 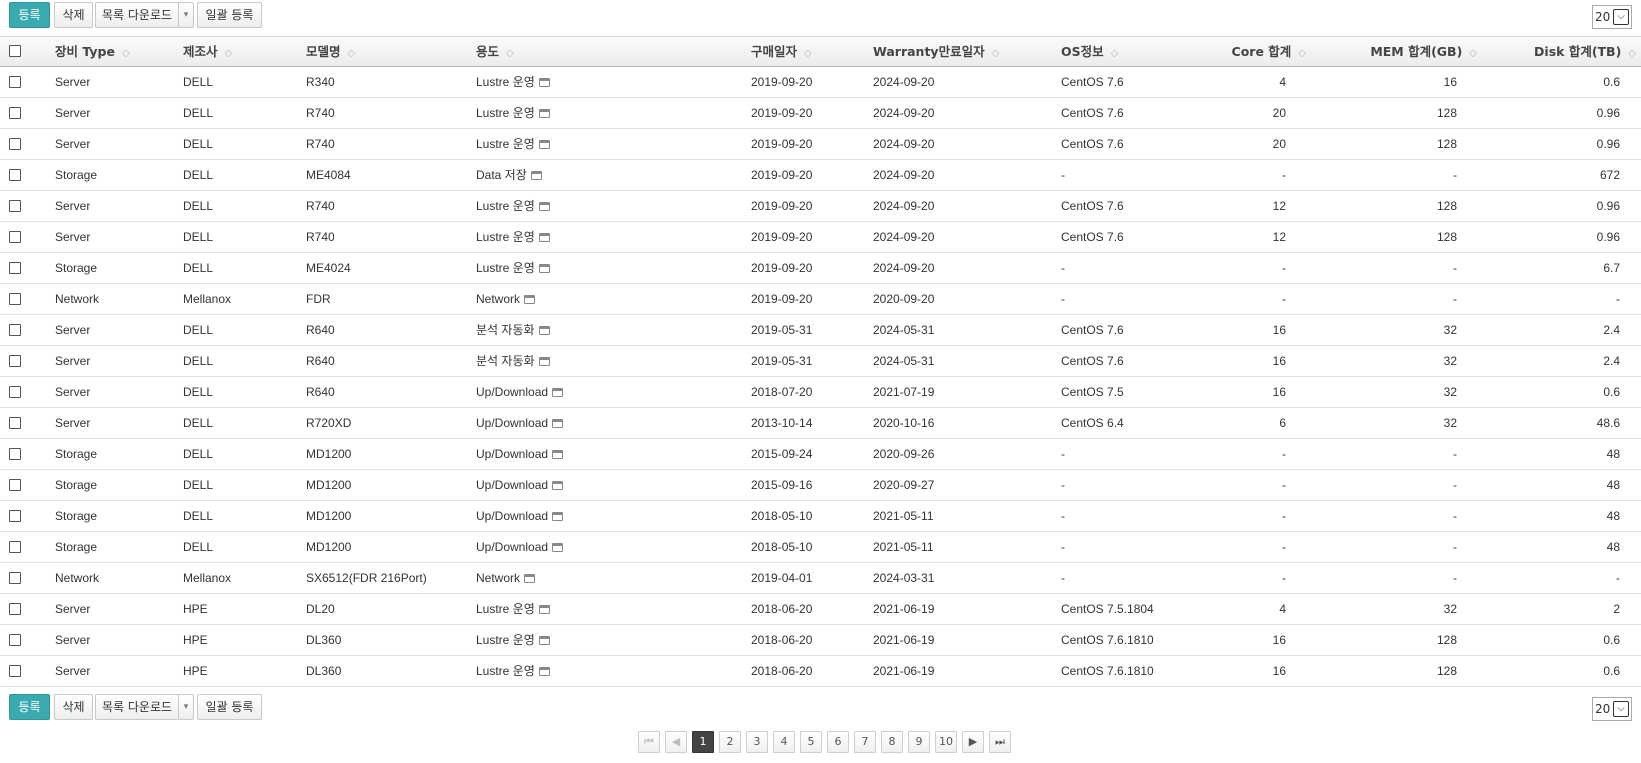 What do you see at coordinates (757, 742) in the screenshot?
I see `page-3-button: 3` at bounding box center [757, 742].